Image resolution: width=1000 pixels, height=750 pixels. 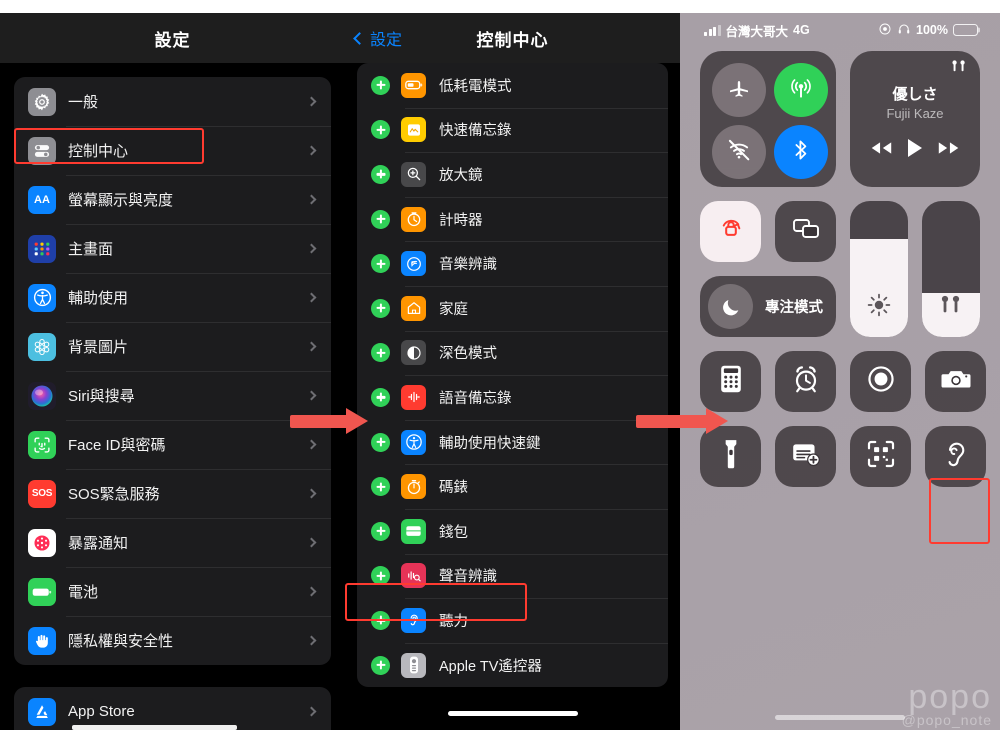 I want to click on timer-icon, so click(x=413, y=219).